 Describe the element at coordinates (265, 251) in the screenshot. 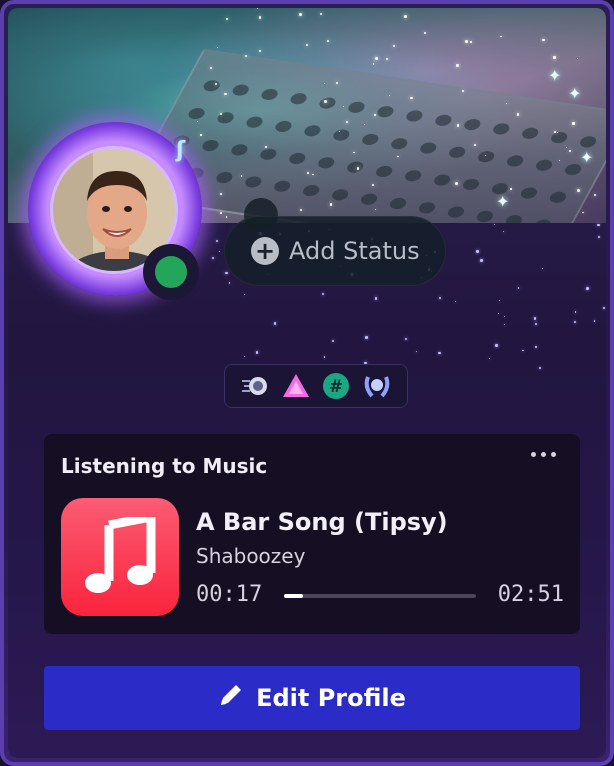

I see `plus-circle-icon: +` at that location.